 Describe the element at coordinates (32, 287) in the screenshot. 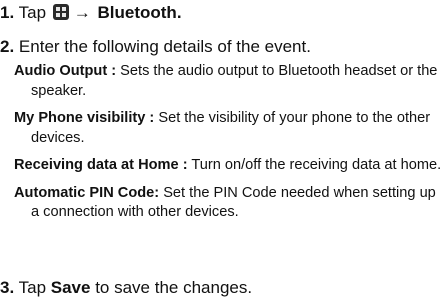

I see `step-3-prefix: Tap` at that location.